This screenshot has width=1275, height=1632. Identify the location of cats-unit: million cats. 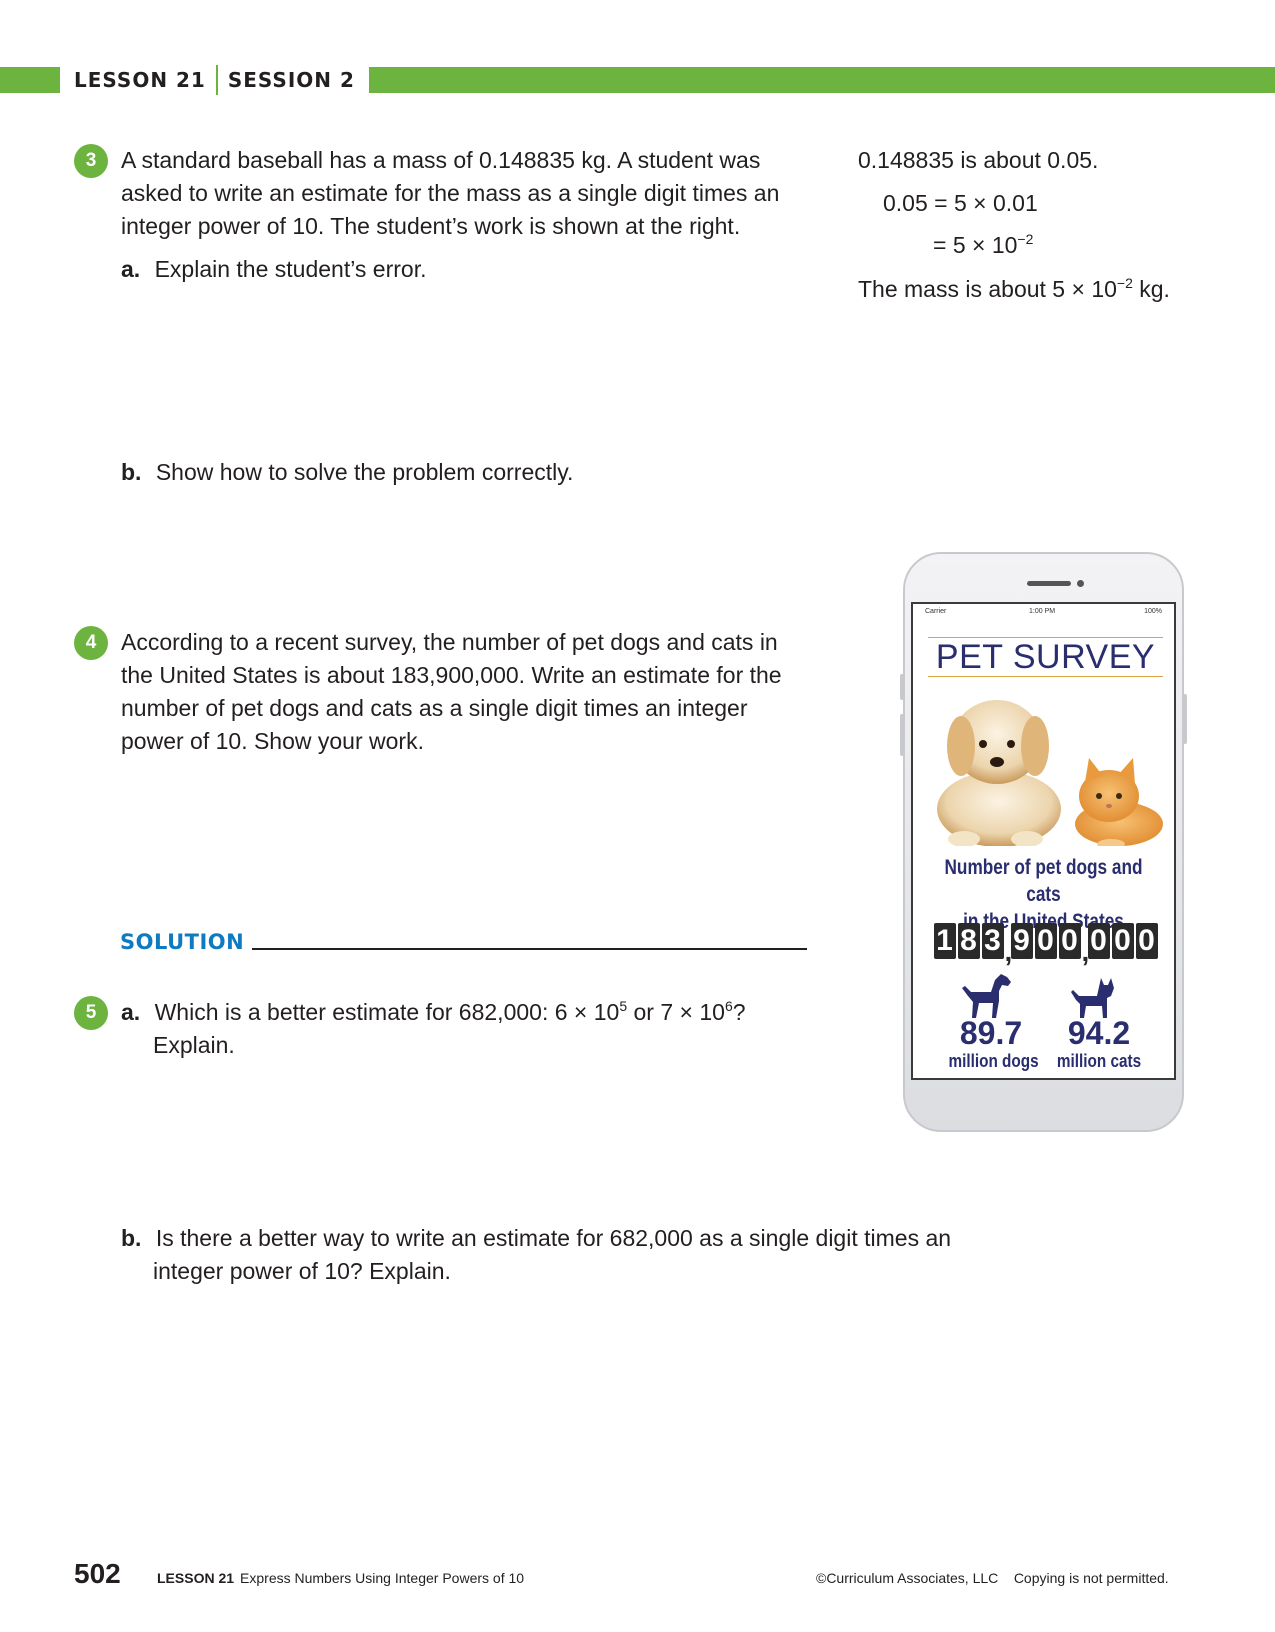
(1099, 1061).